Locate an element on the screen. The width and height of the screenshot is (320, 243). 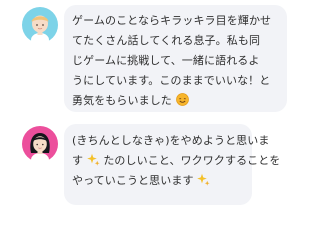
woman-avatar-icon is located at coordinates (40, 144).